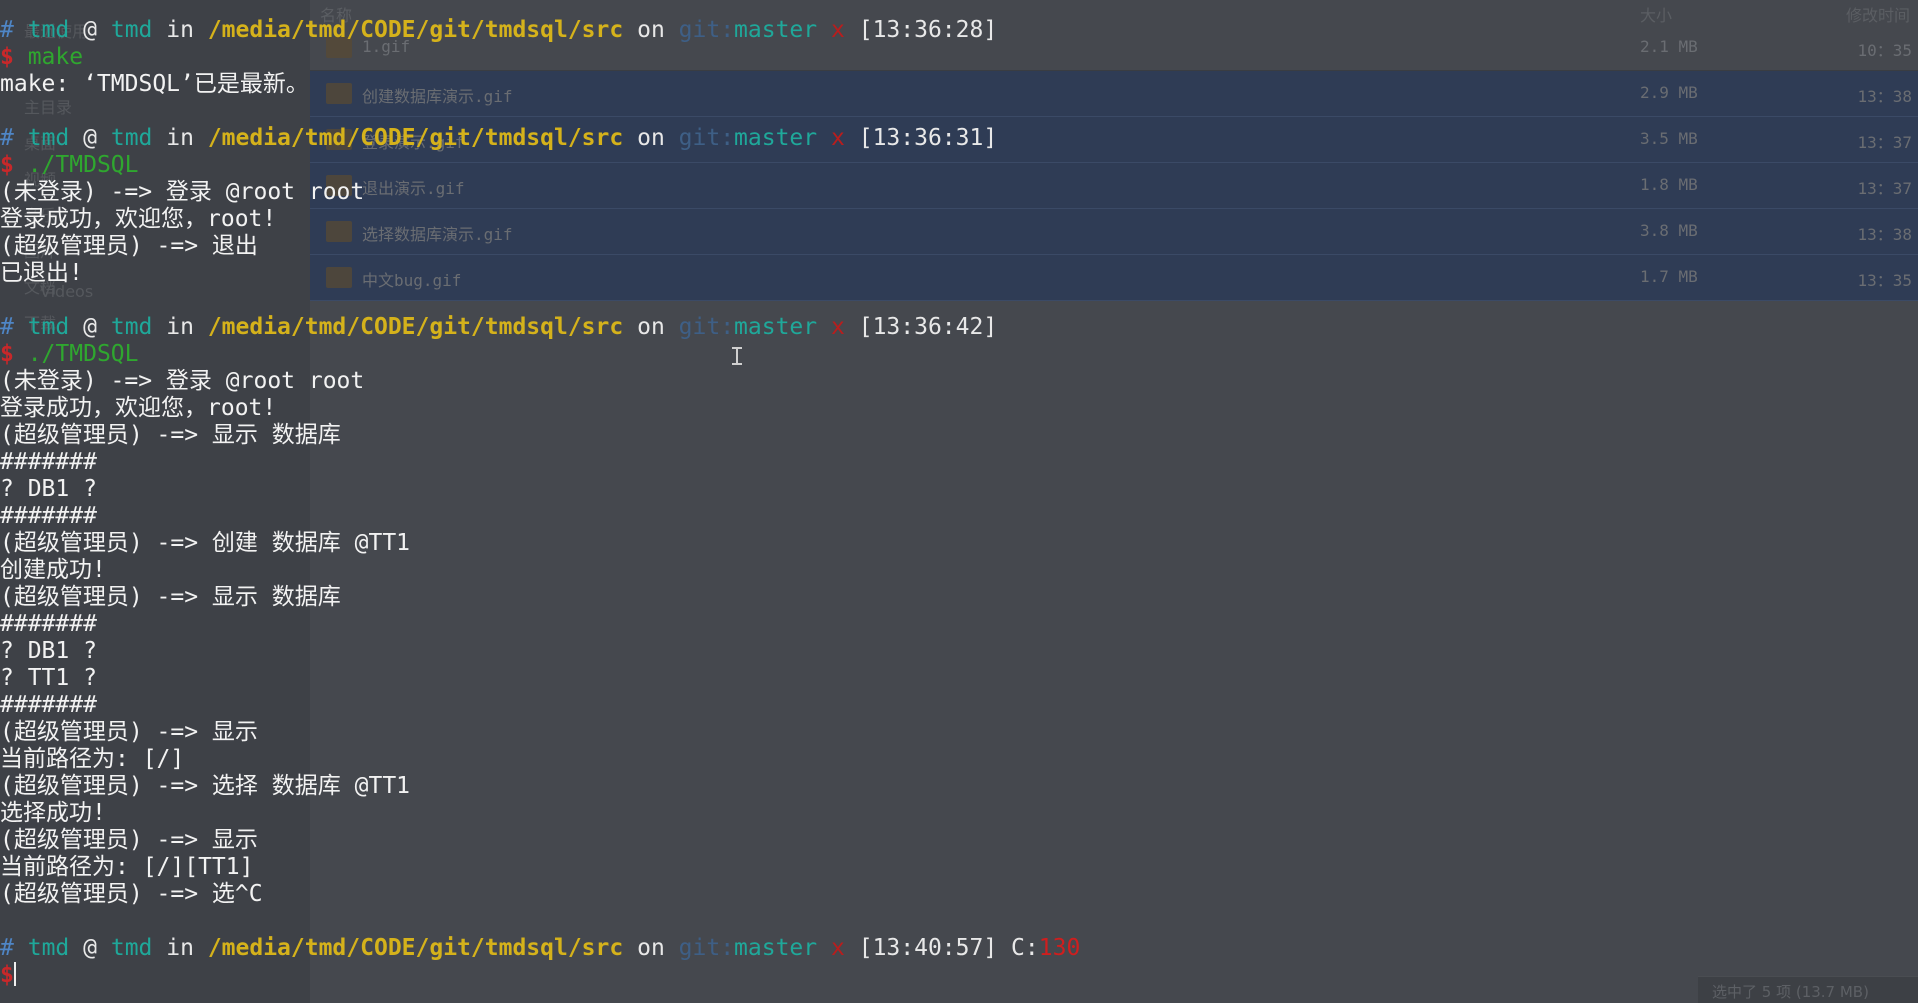 The image size is (1918, 1003). Describe the element at coordinates (1059, 948) in the screenshot. I see `exit-code-value: 130` at that location.